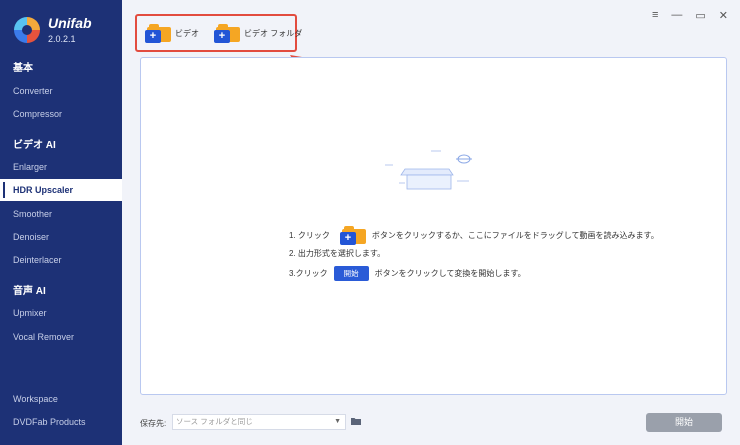 This screenshot has width=740, height=445. Describe the element at coordinates (676, 15) in the screenshot. I see `minimize-icon: —` at that location.